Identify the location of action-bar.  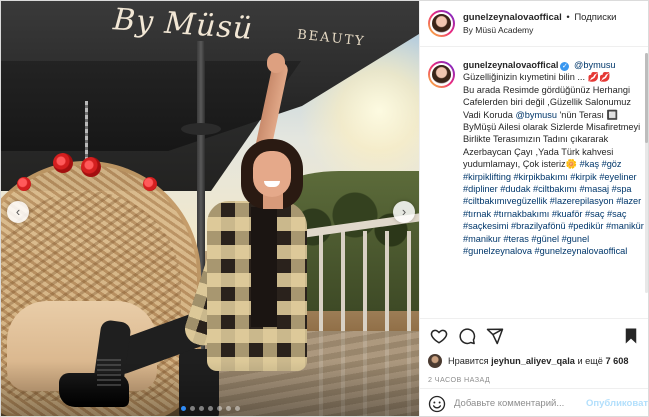
(534, 335).